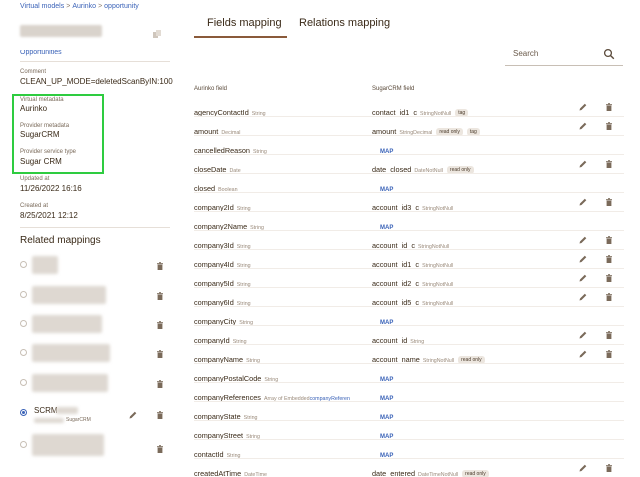 The height and width of the screenshot is (477, 640). Describe the element at coordinates (157, 32) in the screenshot. I see `copy-icon` at that location.